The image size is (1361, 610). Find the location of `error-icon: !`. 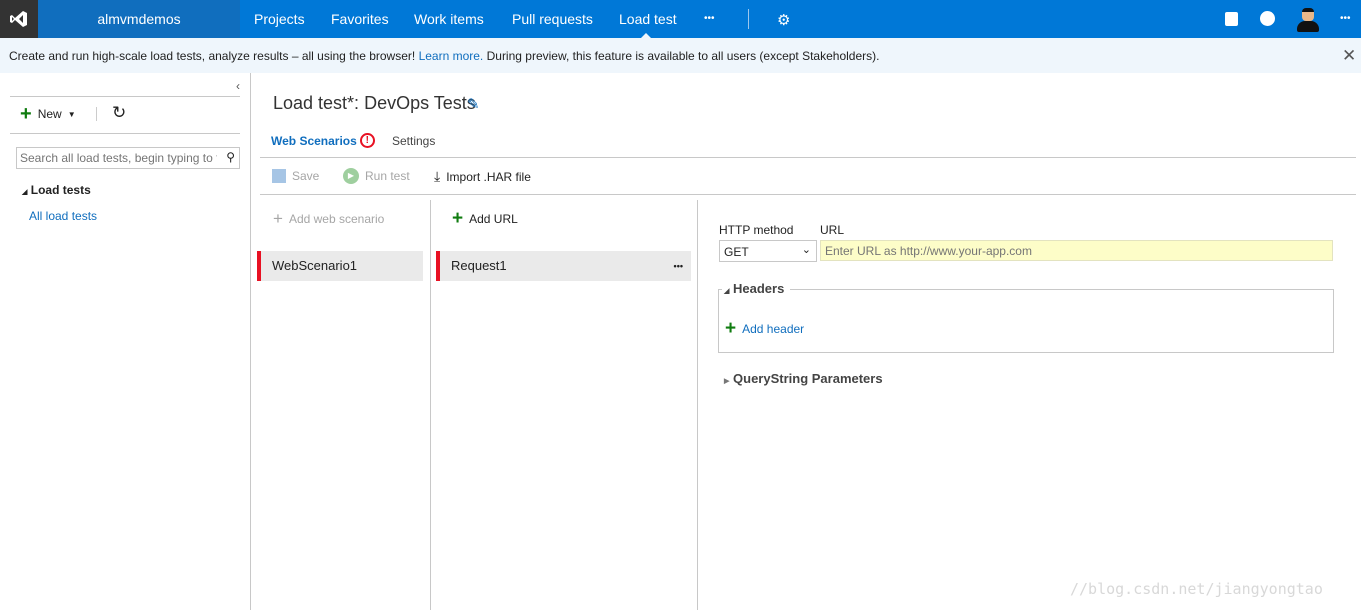

error-icon: ! is located at coordinates (367, 140).